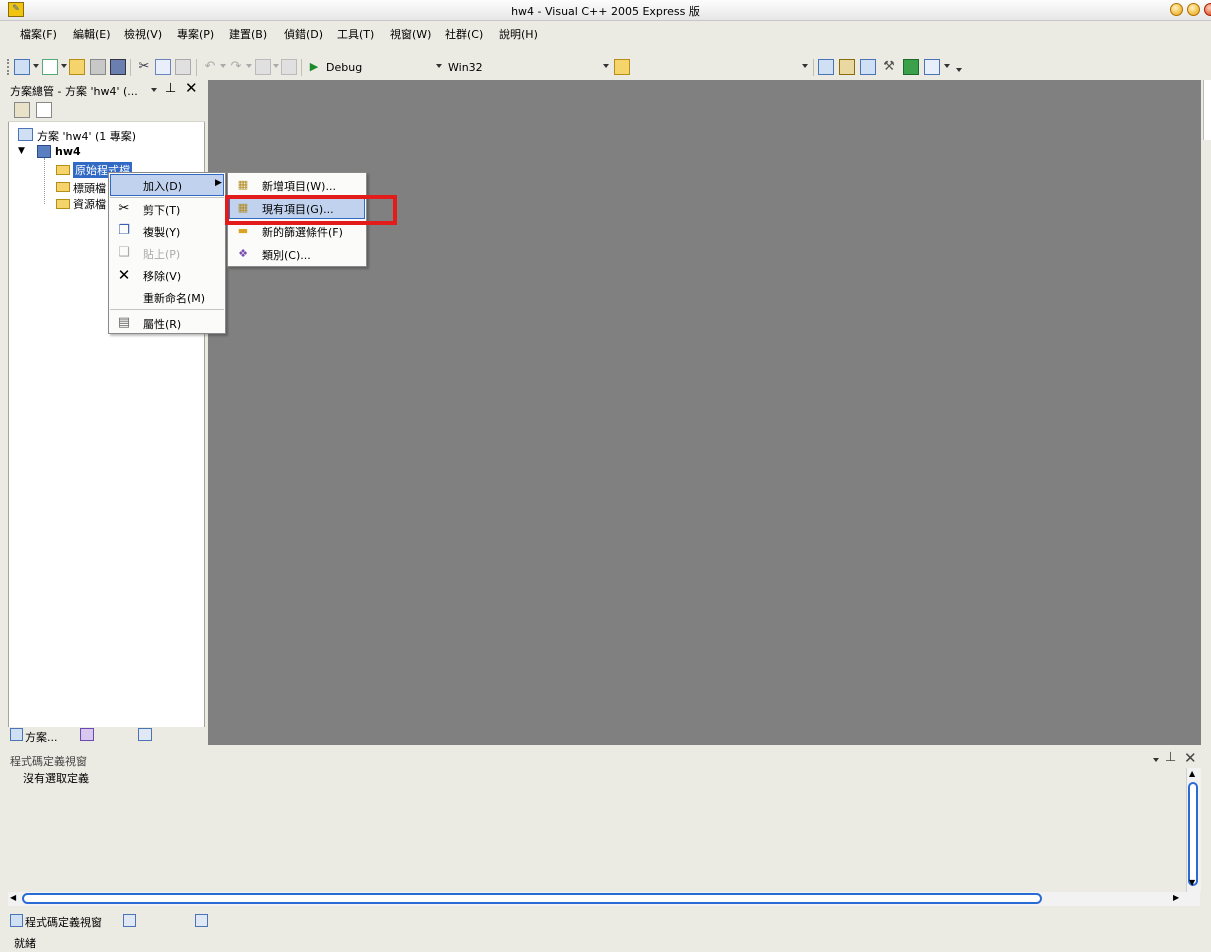  I want to click on minimize-button, so click(1176, 9).